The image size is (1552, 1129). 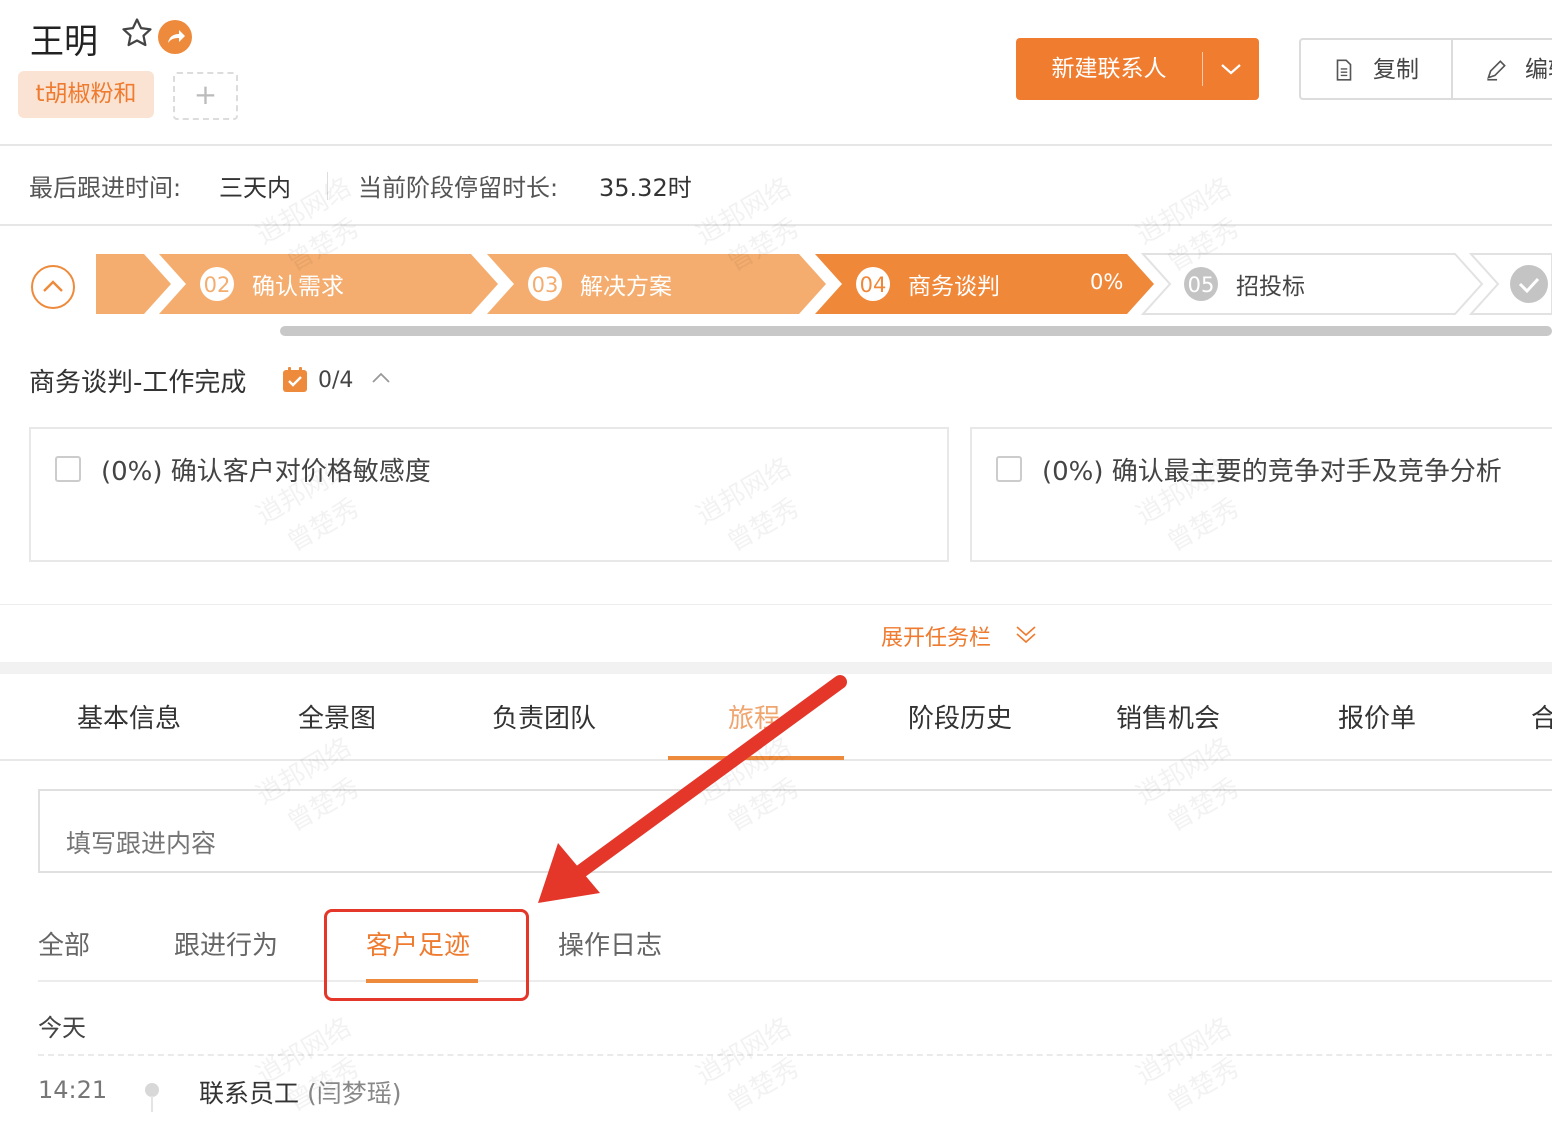 I want to click on subtabs-divider, so click(x=795, y=981).